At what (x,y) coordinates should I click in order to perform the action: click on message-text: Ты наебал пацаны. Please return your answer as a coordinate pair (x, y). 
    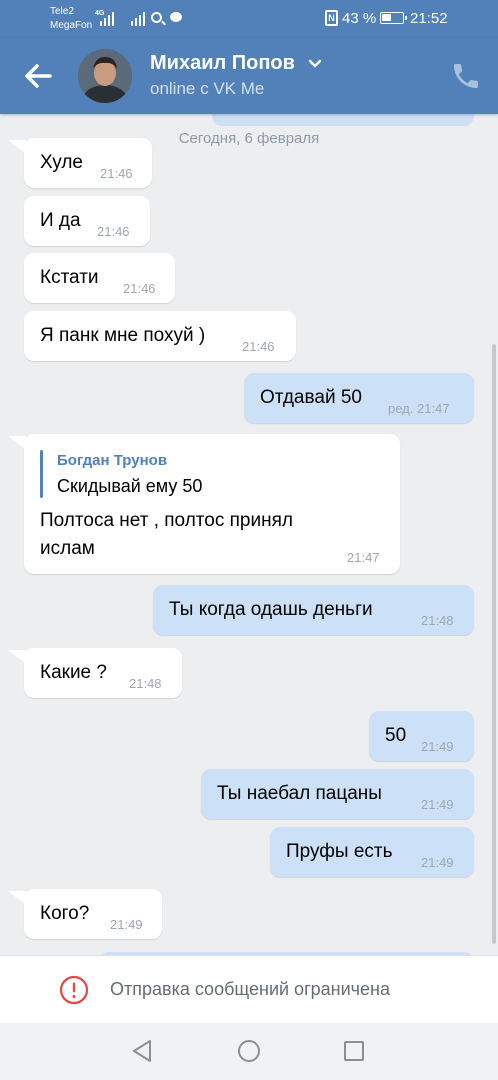
    Looking at the image, I should click on (299, 793).